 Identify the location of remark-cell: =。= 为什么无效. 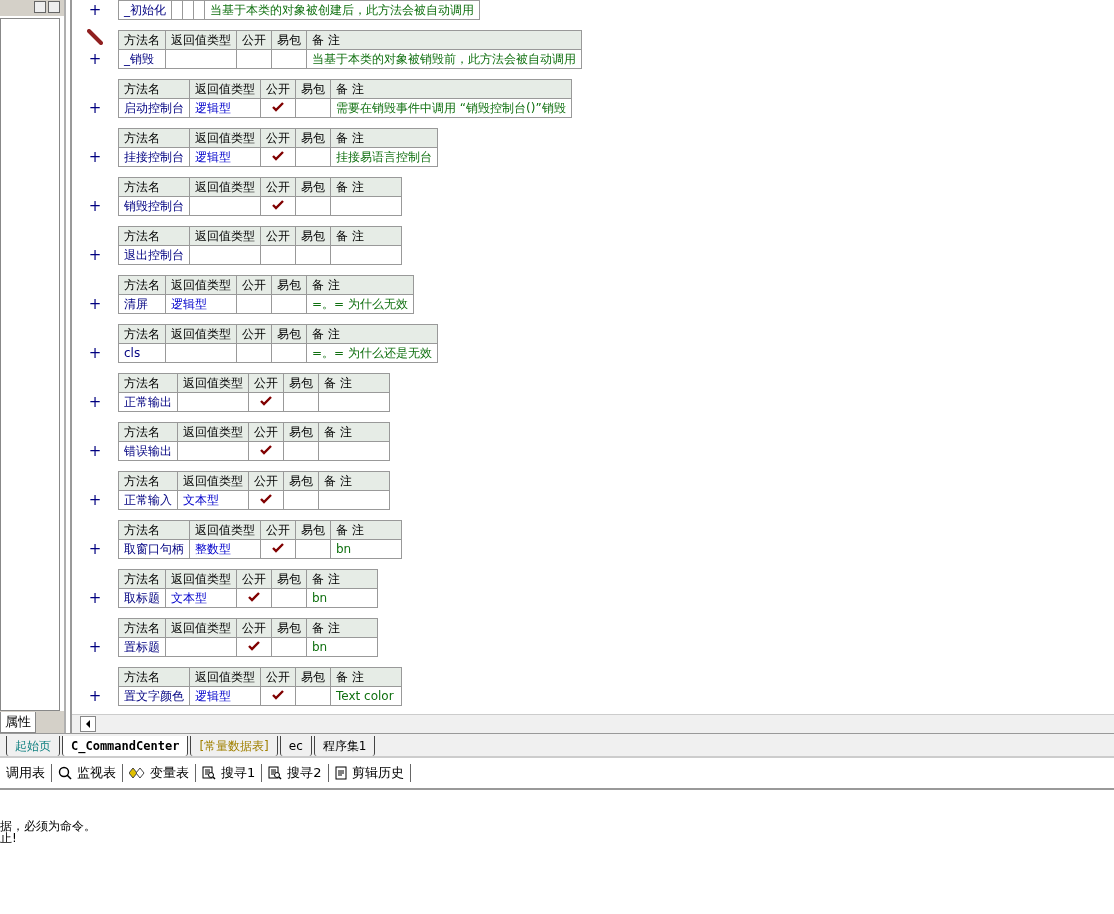
(360, 304).